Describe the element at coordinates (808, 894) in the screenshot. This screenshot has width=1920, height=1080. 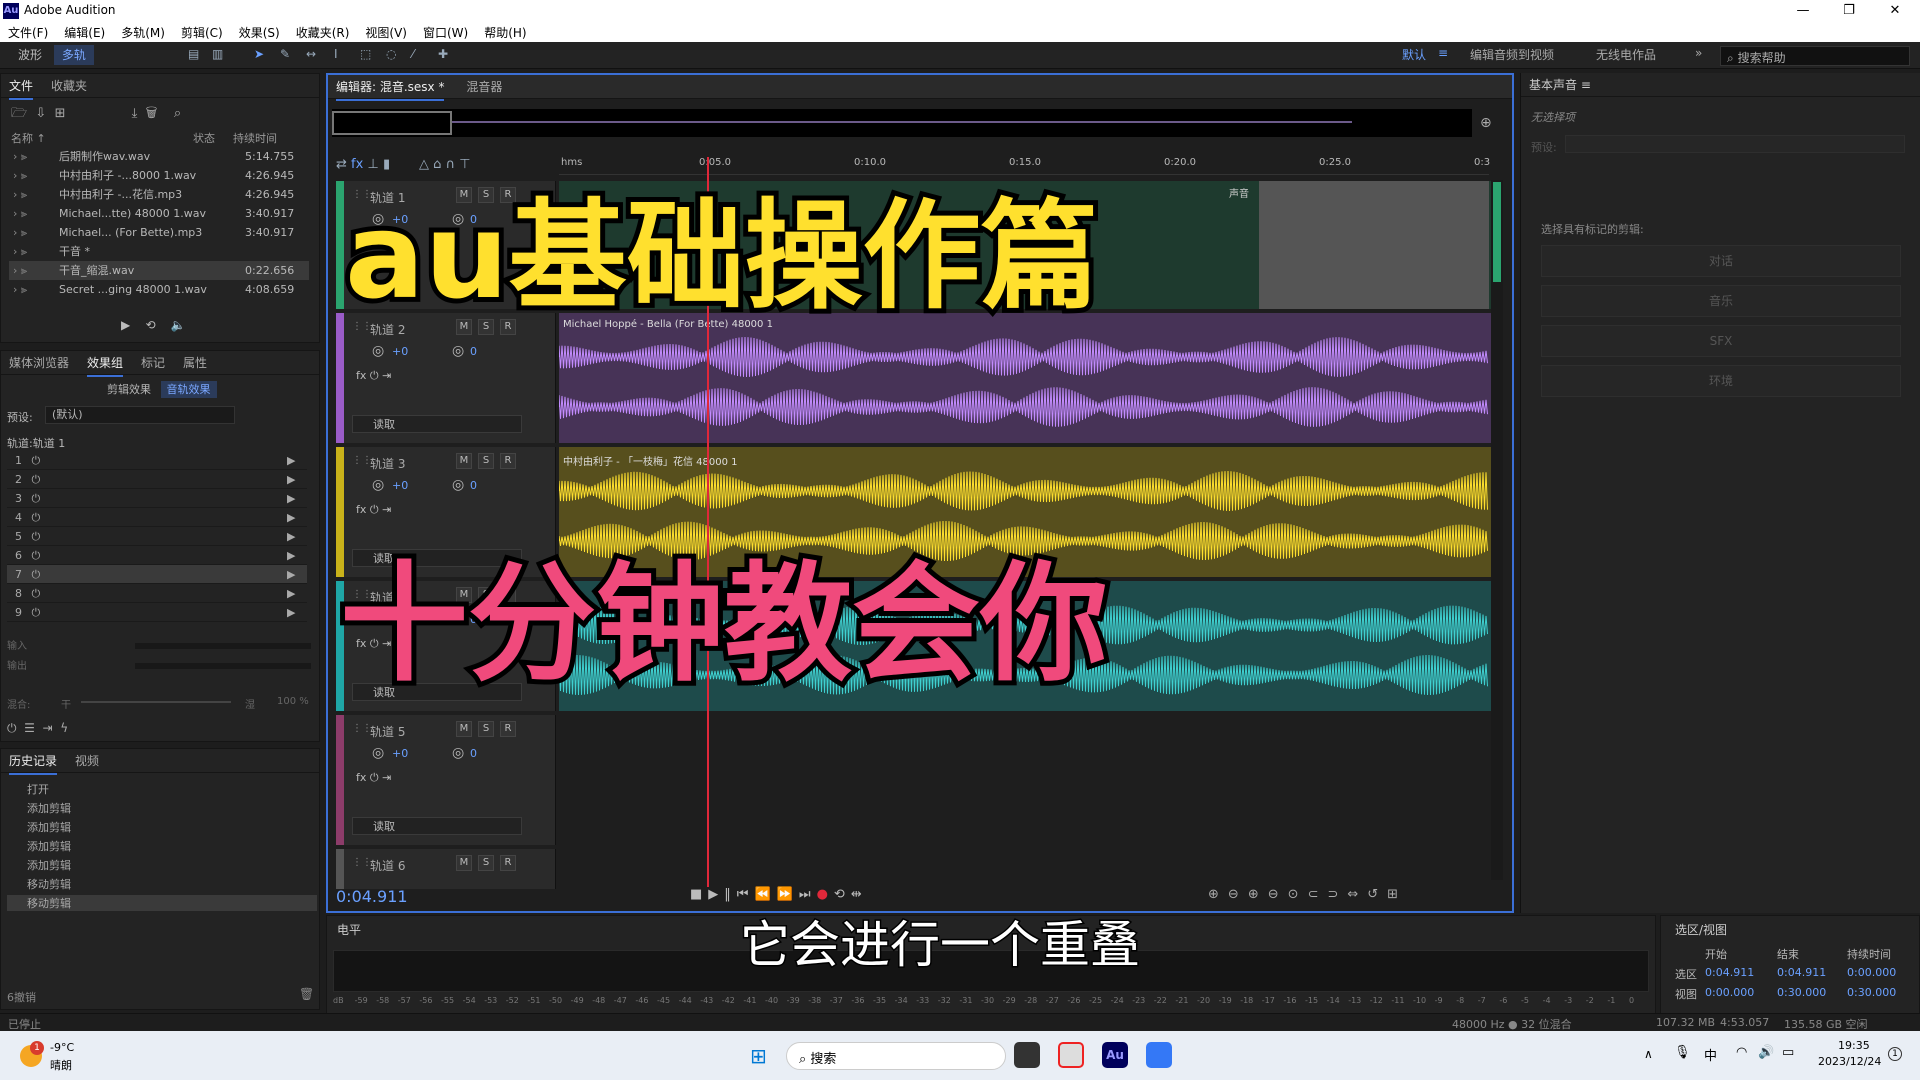
I see `goto-end-icon: ⏭` at that location.